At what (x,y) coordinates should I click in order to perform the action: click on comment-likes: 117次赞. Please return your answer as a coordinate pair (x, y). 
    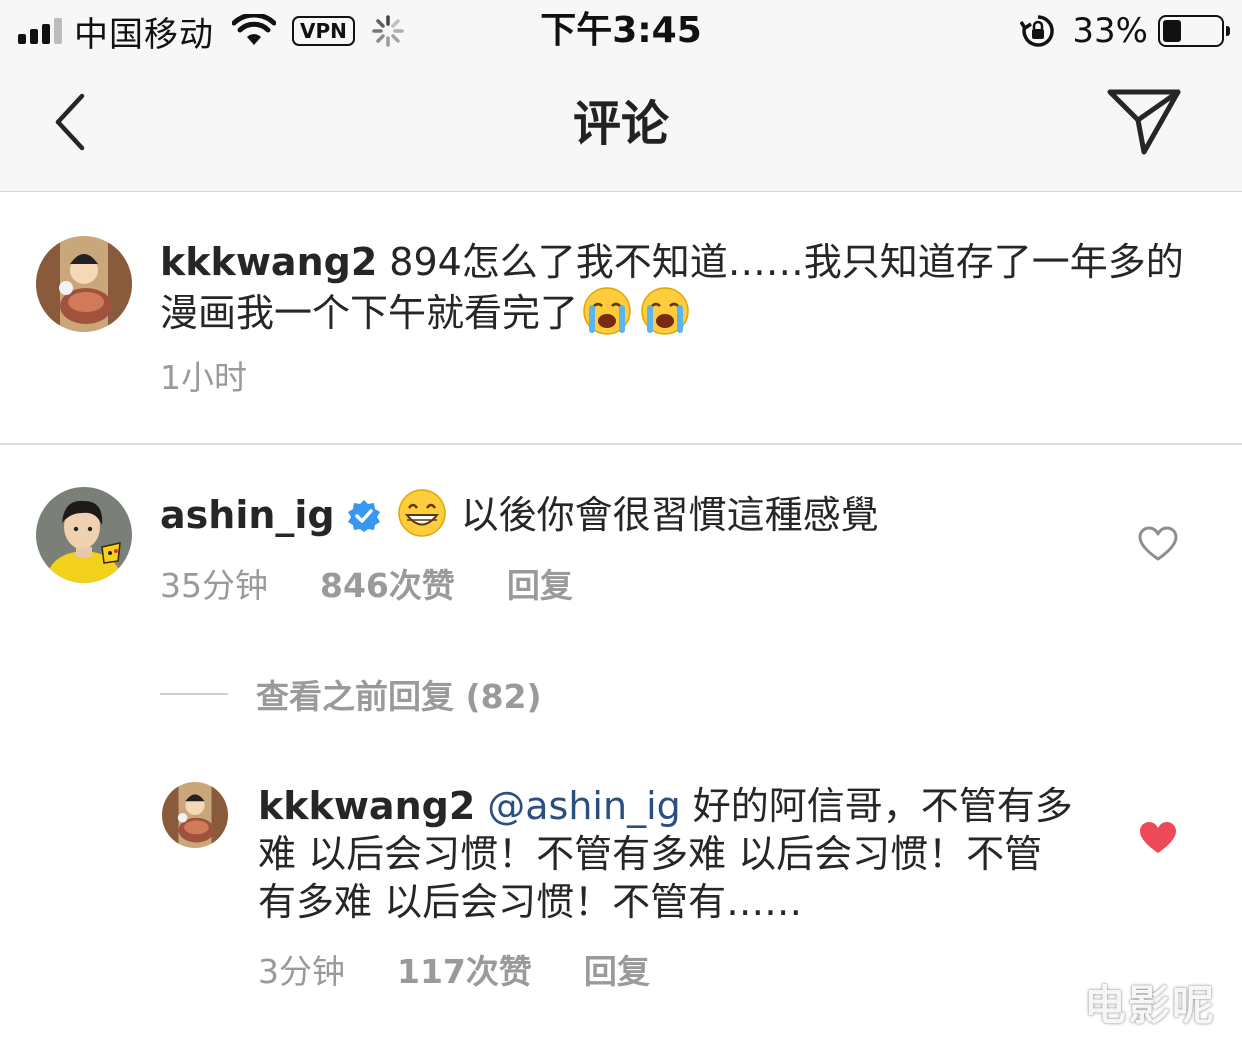
    Looking at the image, I should click on (464, 972).